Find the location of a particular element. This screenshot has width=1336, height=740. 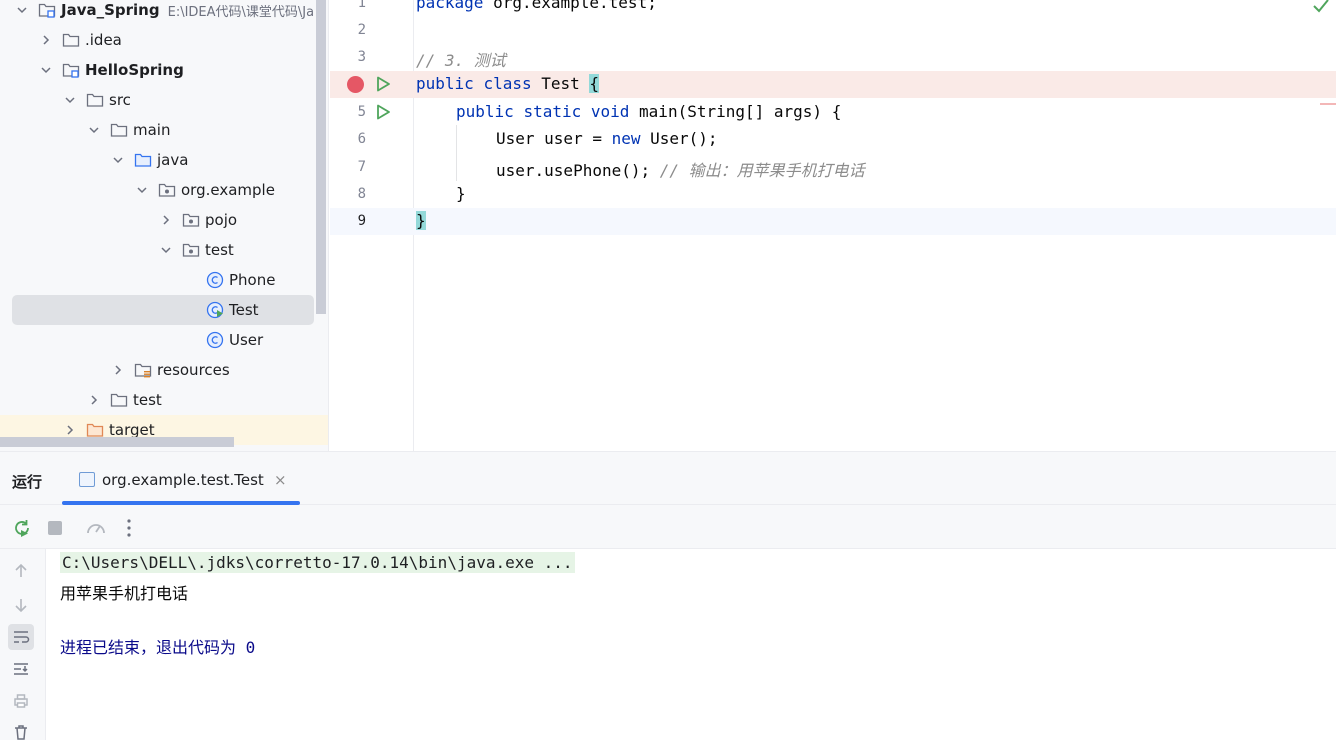

tree-label: .idea is located at coordinates (103, 40).